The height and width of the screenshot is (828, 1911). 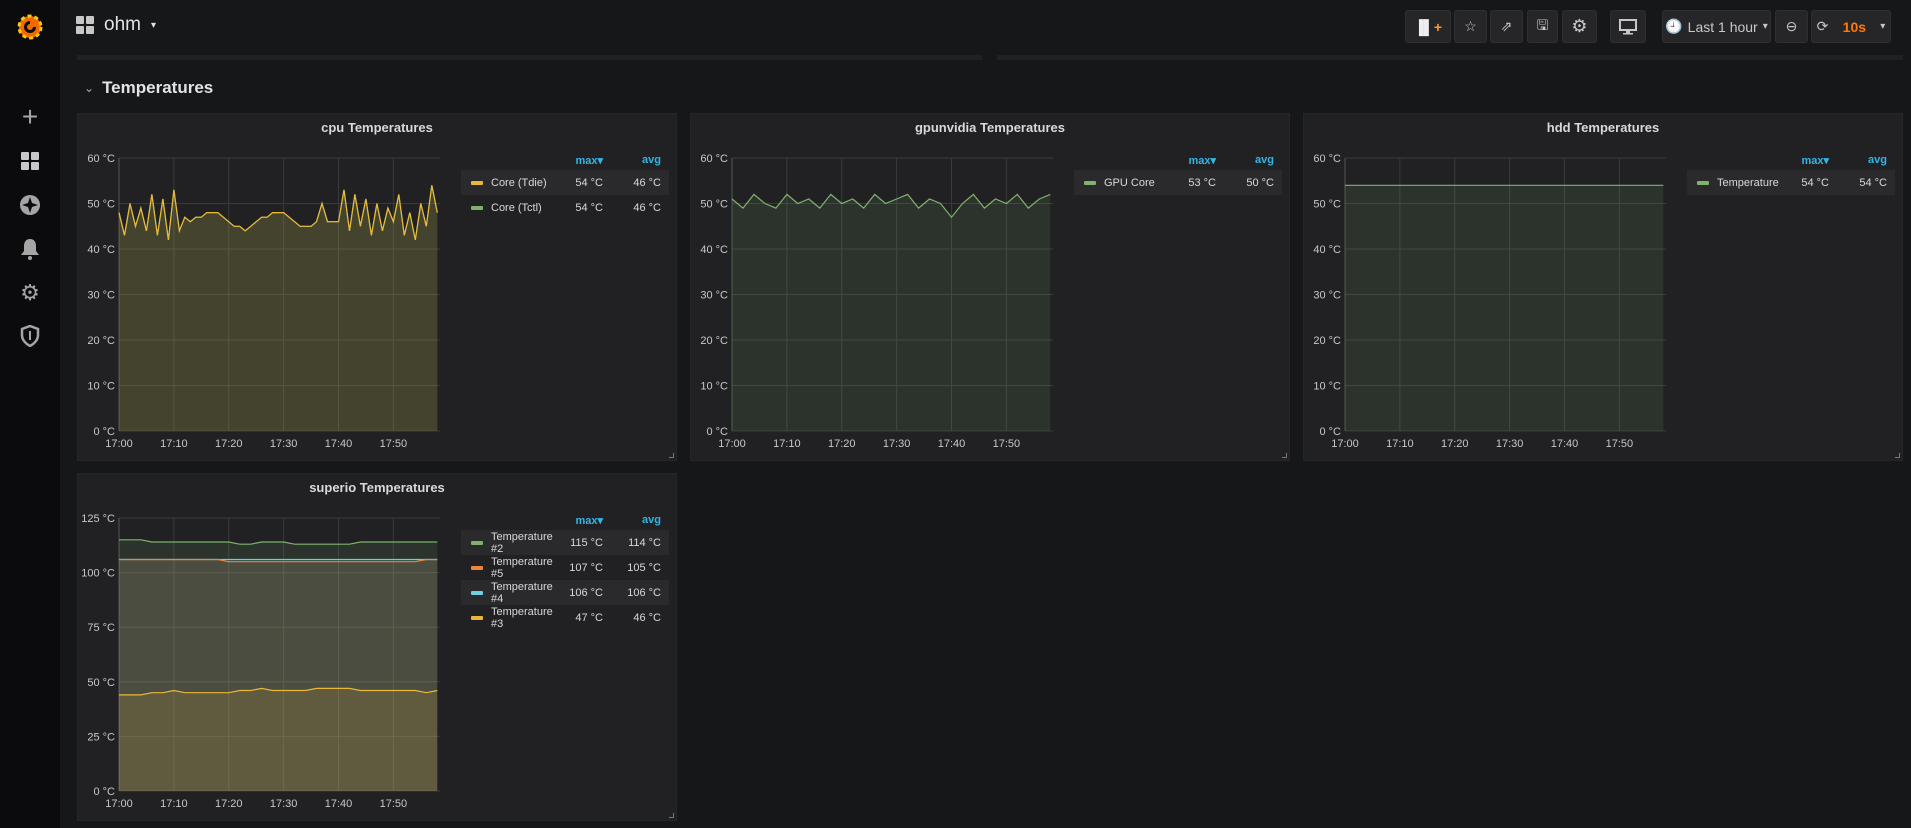 I want to click on zoom-out-button: ⊖, so click(x=1791, y=26).